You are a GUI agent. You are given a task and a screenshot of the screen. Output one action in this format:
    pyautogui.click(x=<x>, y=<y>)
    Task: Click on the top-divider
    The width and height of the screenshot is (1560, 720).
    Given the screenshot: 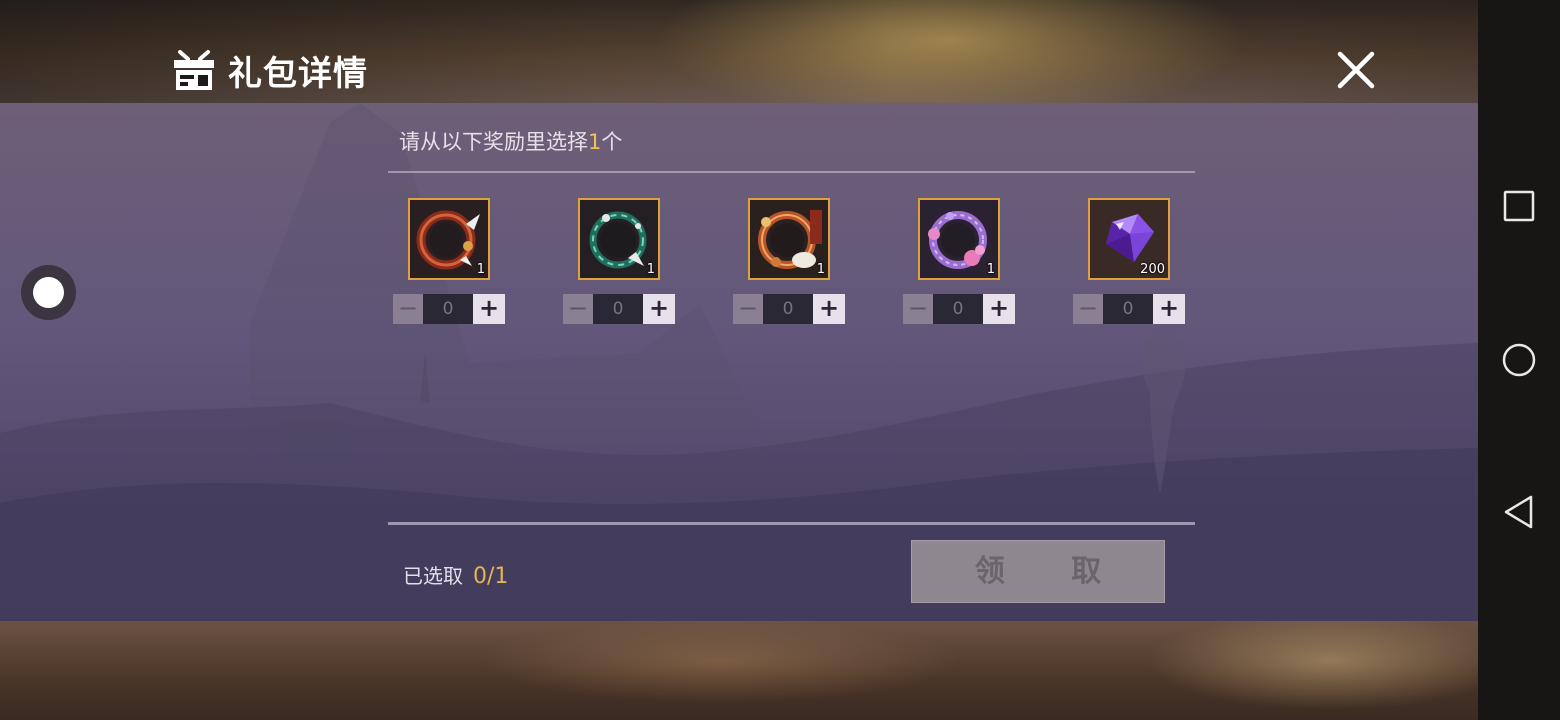 What is the action you would take?
    pyautogui.click(x=791, y=172)
    